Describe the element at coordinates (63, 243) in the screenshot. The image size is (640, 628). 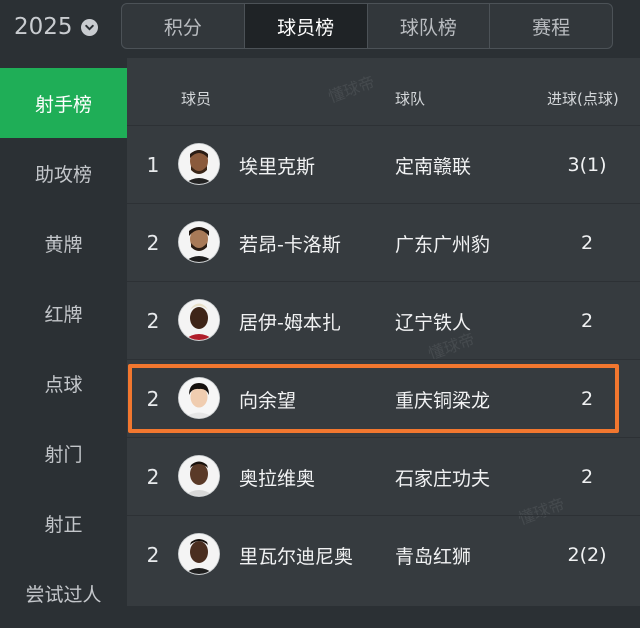
I see `sidebar-item-yellow-cards: 黄牌` at that location.